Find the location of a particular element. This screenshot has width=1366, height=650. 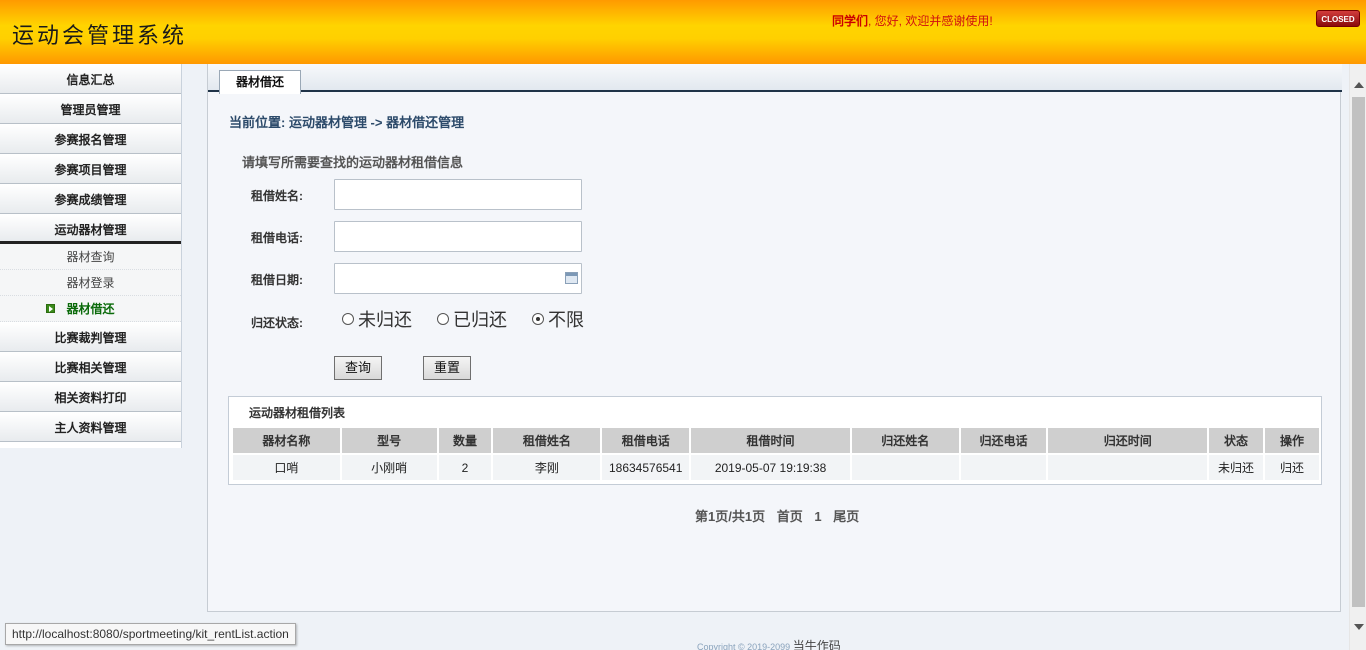

app-title: 运动会管理系统 is located at coordinates (100, 36).